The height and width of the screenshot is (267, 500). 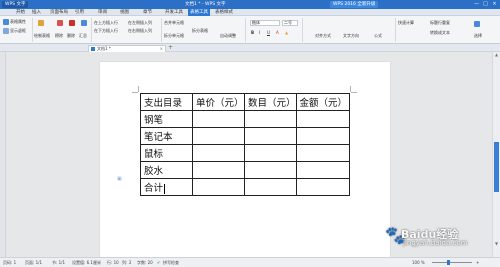 I want to click on font-size-select: 二号, so click(x=290, y=23).